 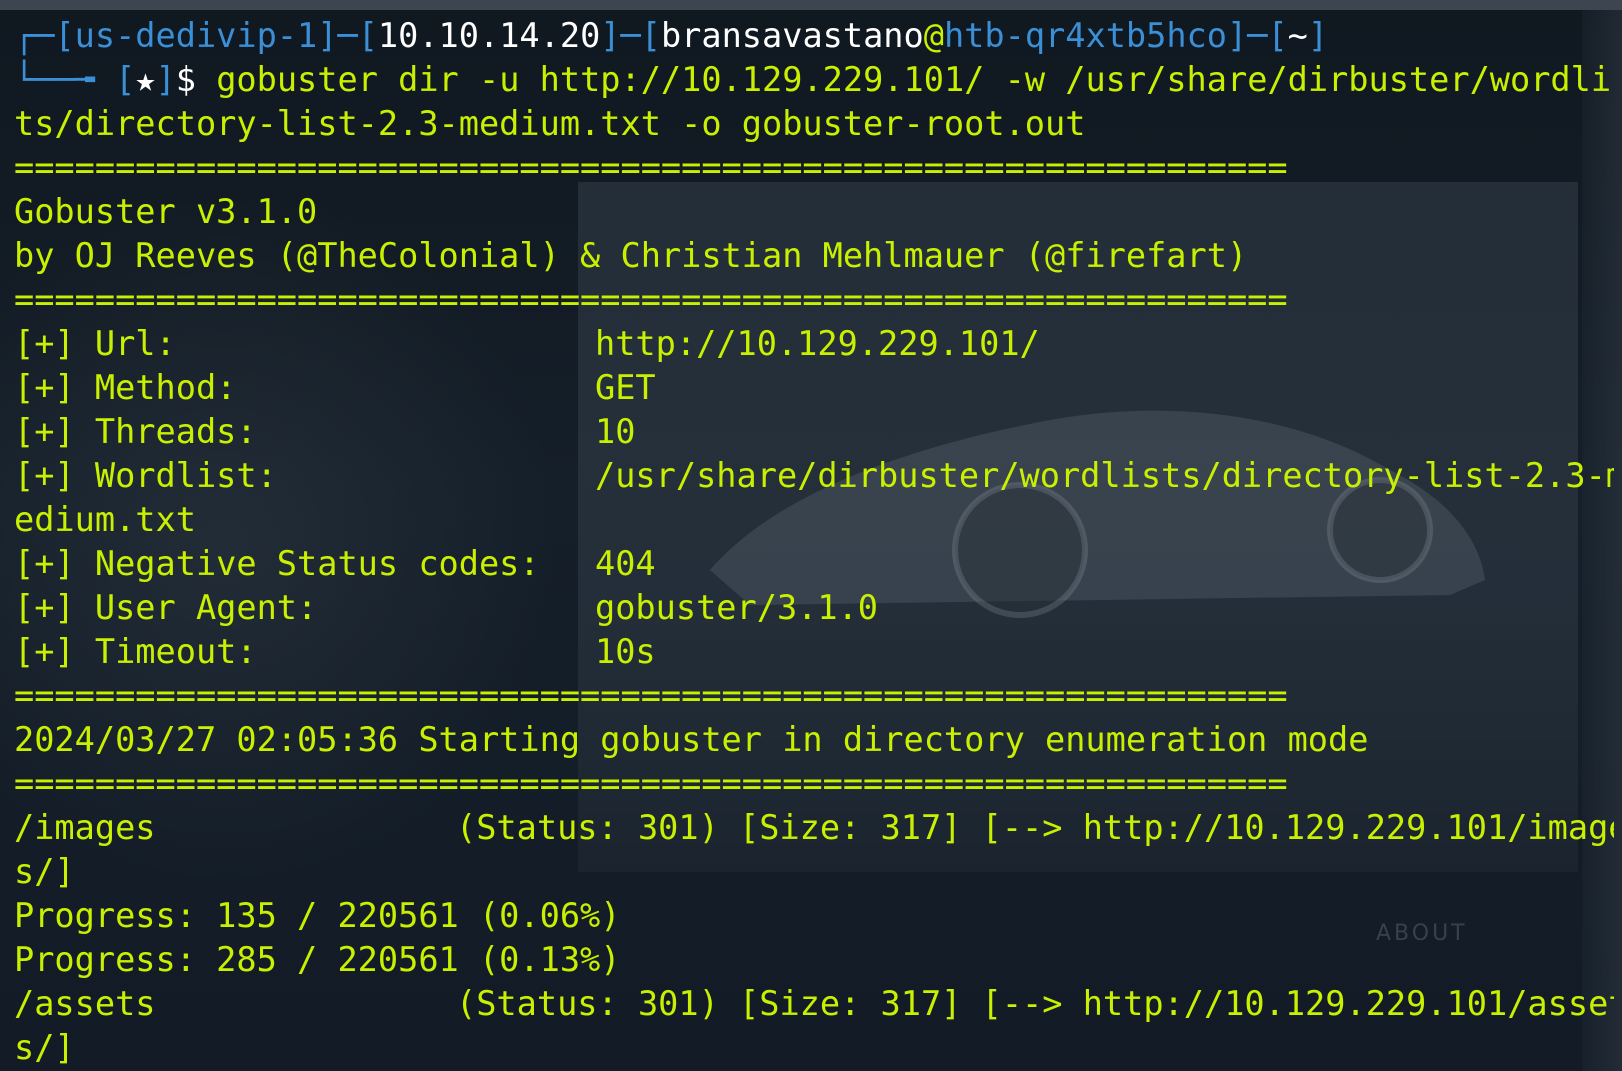 I want to click on config-key: [+] Threads:, so click(x=135, y=431).